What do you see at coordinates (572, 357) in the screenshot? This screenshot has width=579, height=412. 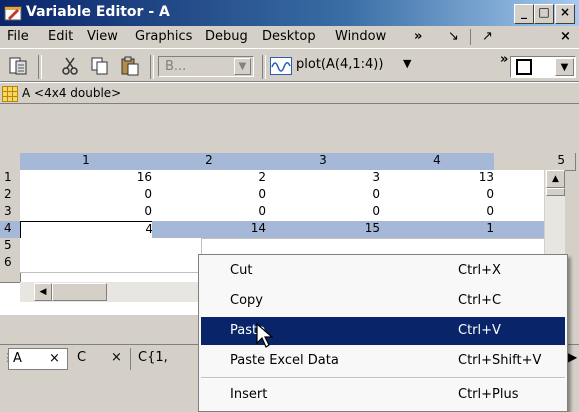 I see `tab-scroll-right-icon: ▶` at bounding box center [572, 357].